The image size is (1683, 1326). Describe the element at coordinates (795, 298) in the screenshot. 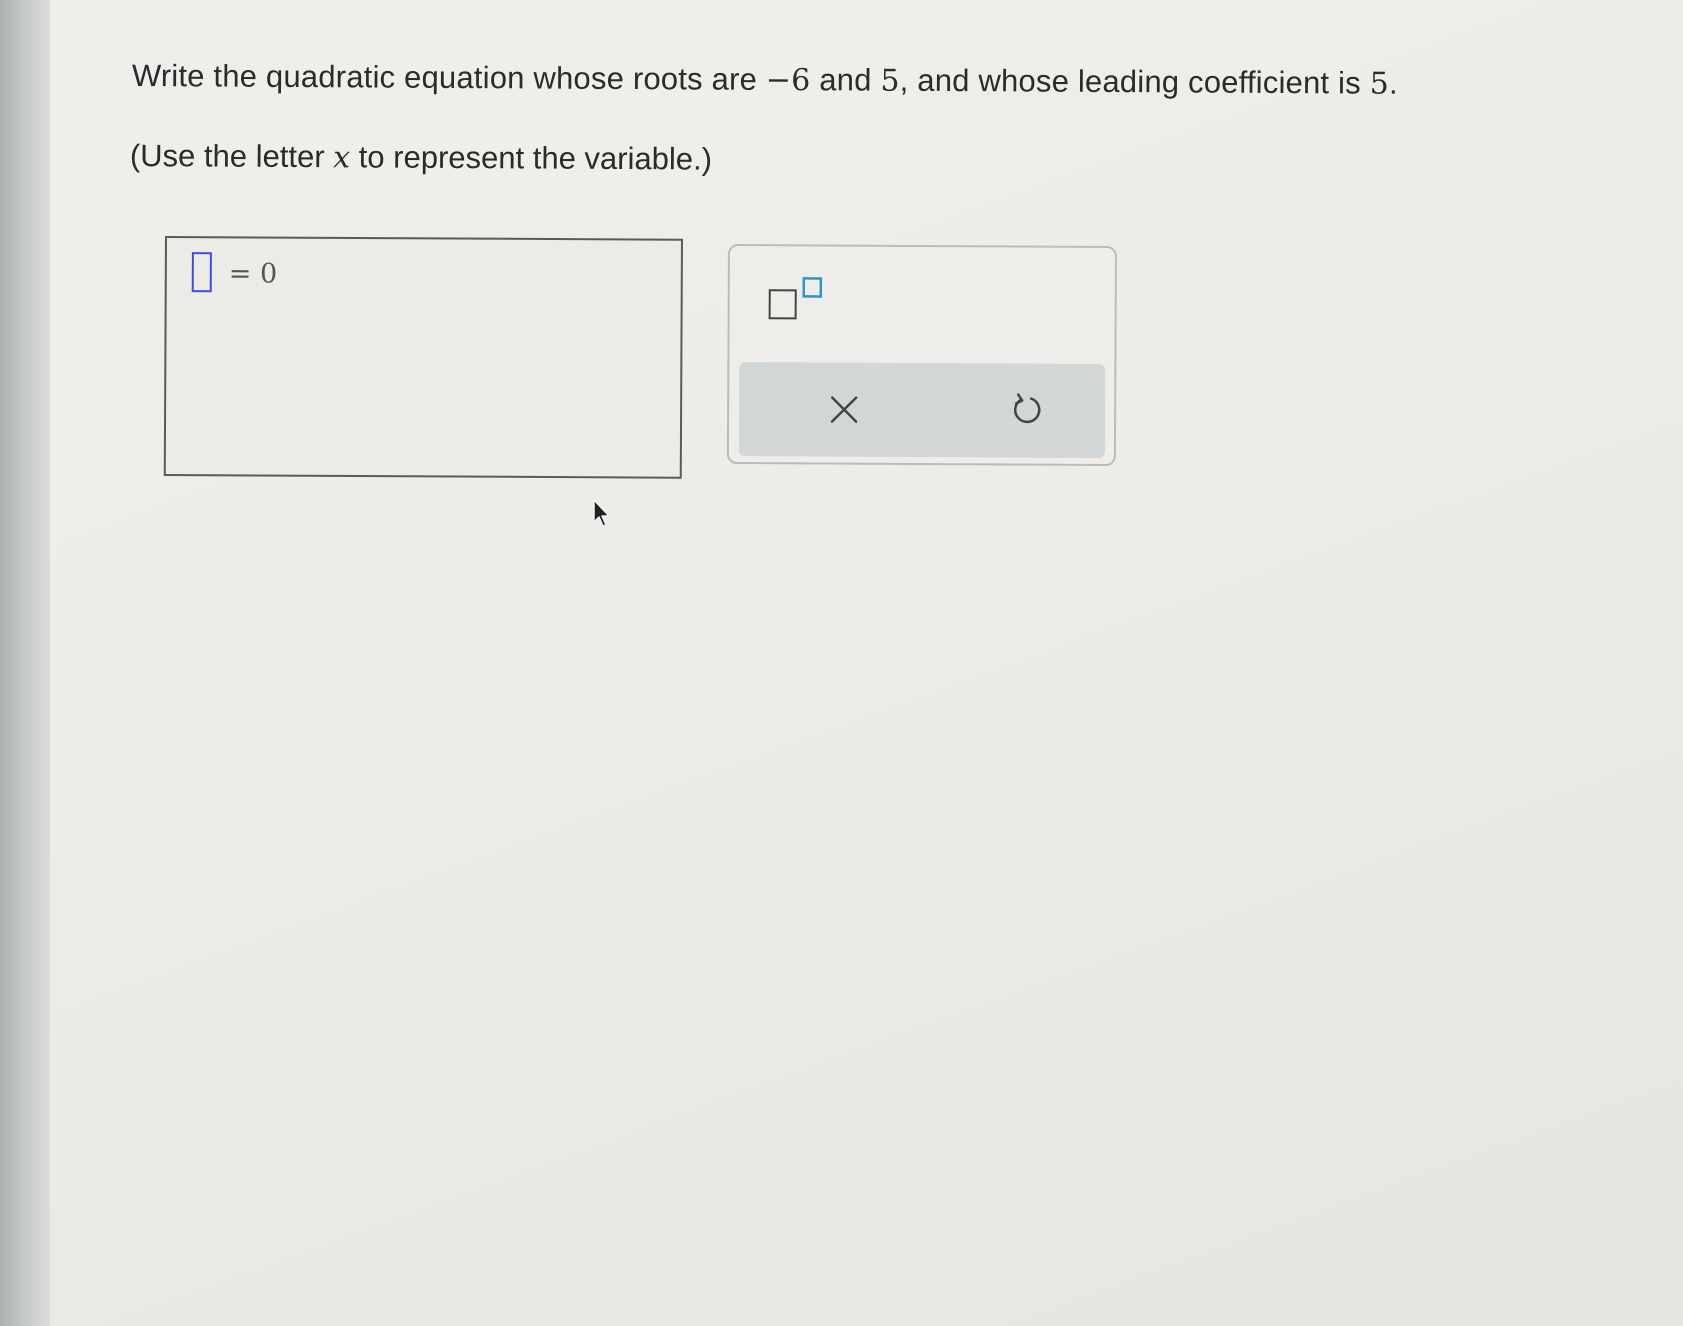

I see `exponent-template-icon` at that location.